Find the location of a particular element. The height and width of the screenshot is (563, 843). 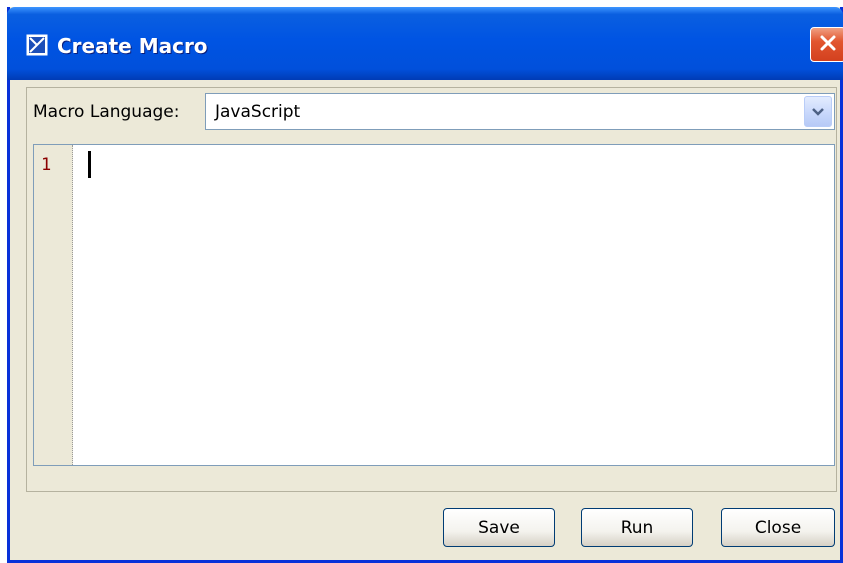

dropdown-button is located at coordinates (818, 111).